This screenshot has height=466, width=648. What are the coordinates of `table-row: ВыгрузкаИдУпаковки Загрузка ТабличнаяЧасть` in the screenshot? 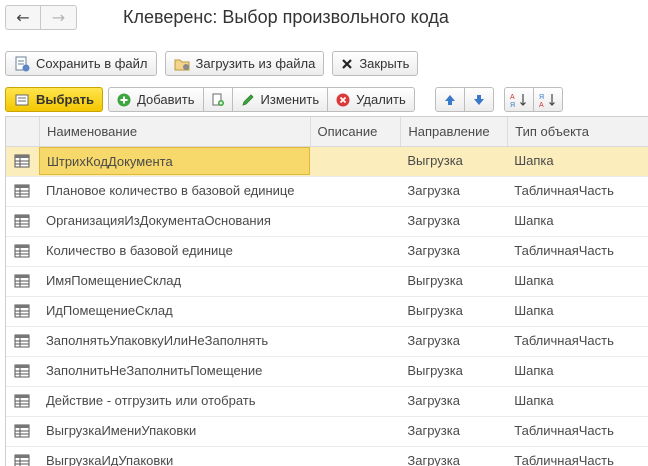 It's located at (327, 456).